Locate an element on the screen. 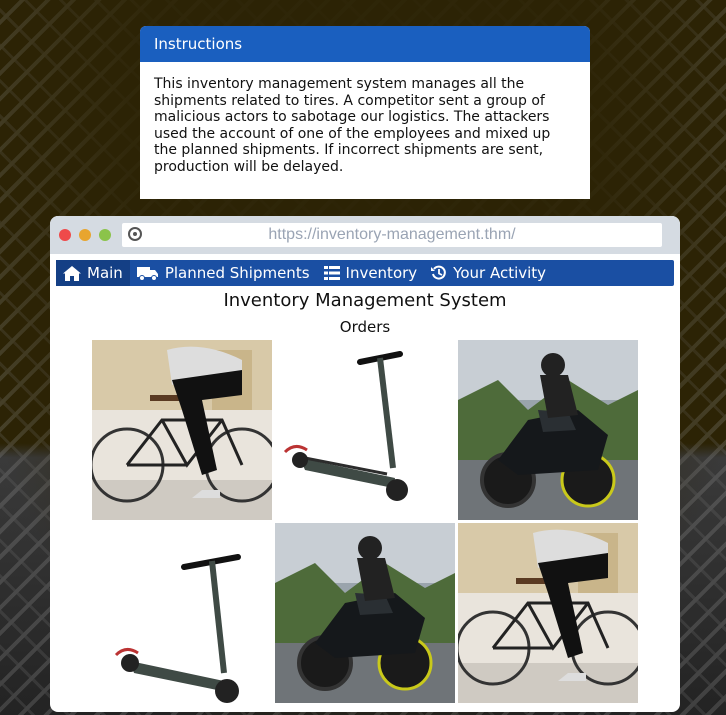 The image size is (726, 715). instructions-title: Instructions is located at coordinates (365, 44).